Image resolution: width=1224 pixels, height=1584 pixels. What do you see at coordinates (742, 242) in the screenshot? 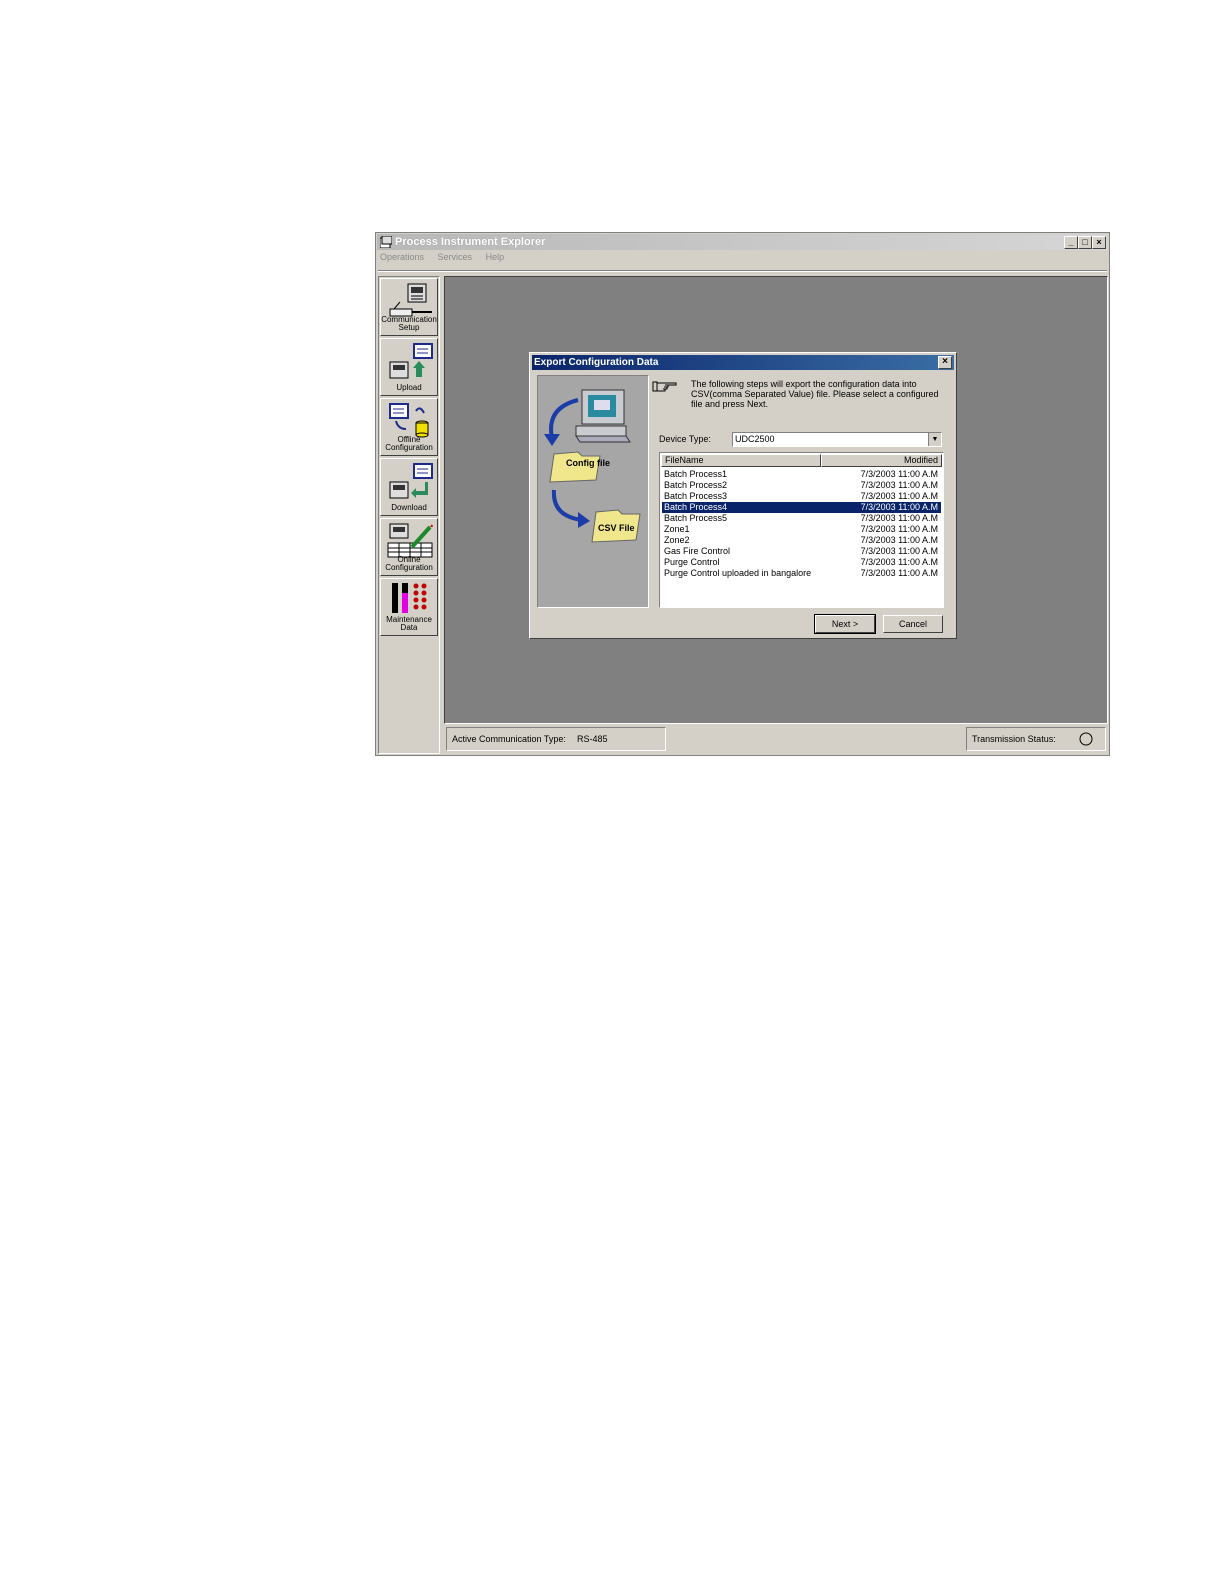
I see `app-titlebar: Process Instrument Explorer _ □ ×` at bounding box center [742, 242].